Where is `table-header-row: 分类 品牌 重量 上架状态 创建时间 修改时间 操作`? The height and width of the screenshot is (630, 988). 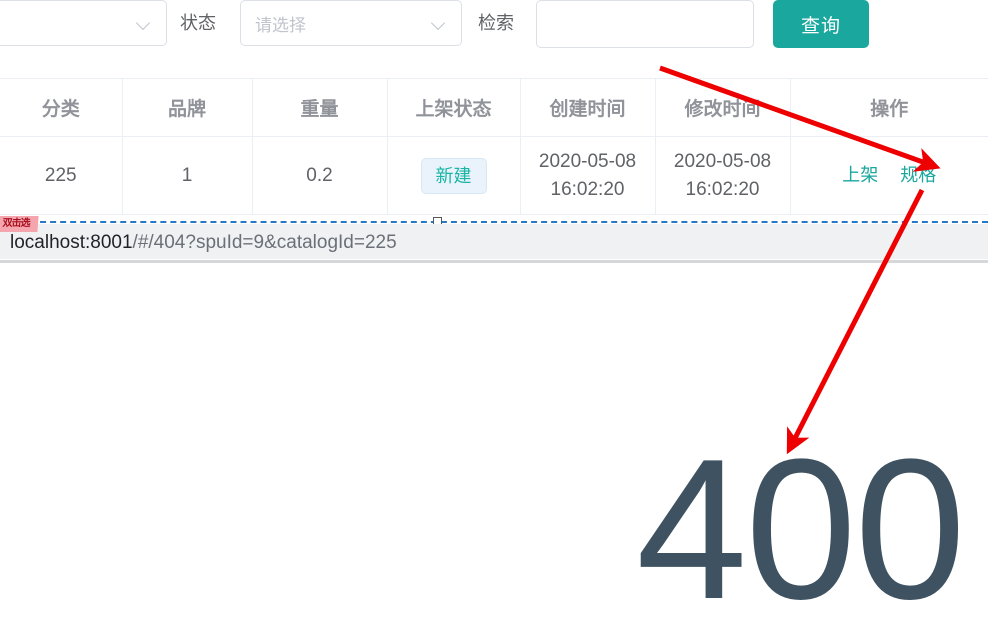
table-header-row: 分类 品牌 重量 上架状态 创建时间 修改时间 操作 is located at coordinates (494, 107).